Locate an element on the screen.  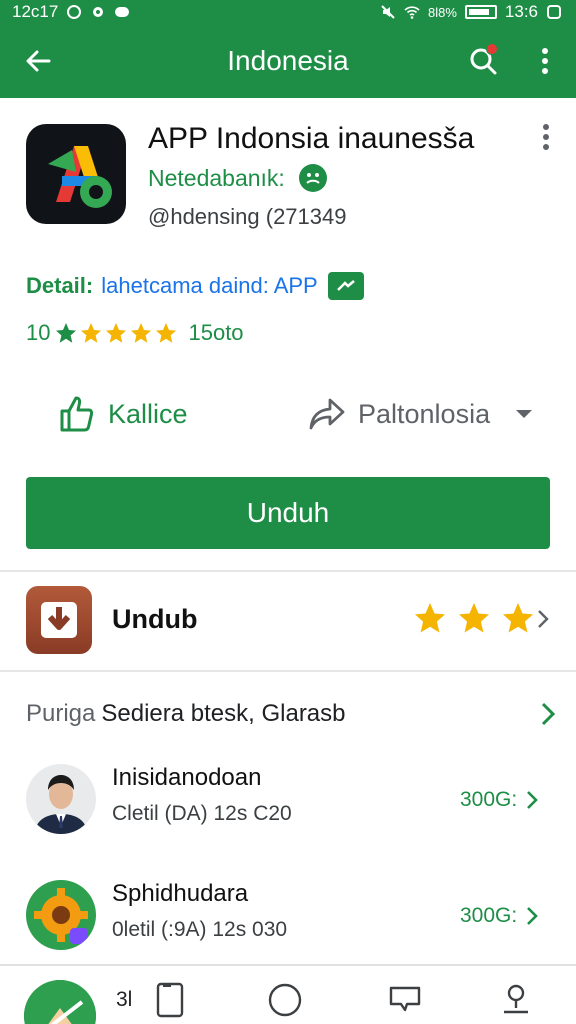
download-stars is located at coordinates (474, 618).